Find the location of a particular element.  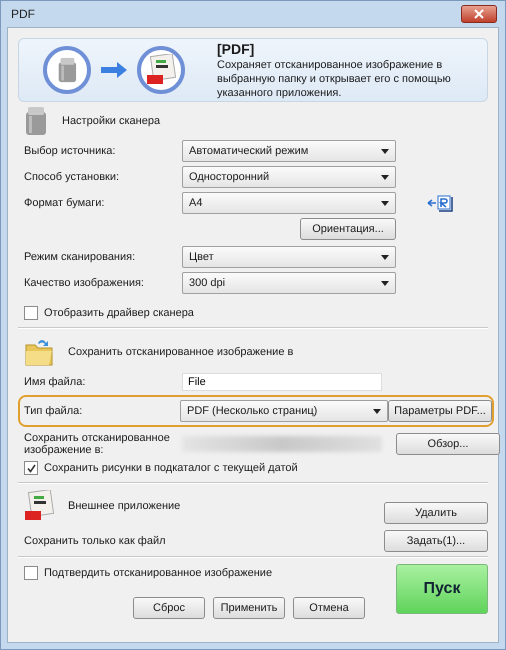

dropdown: Цвет is located at coordinates (289, 257).